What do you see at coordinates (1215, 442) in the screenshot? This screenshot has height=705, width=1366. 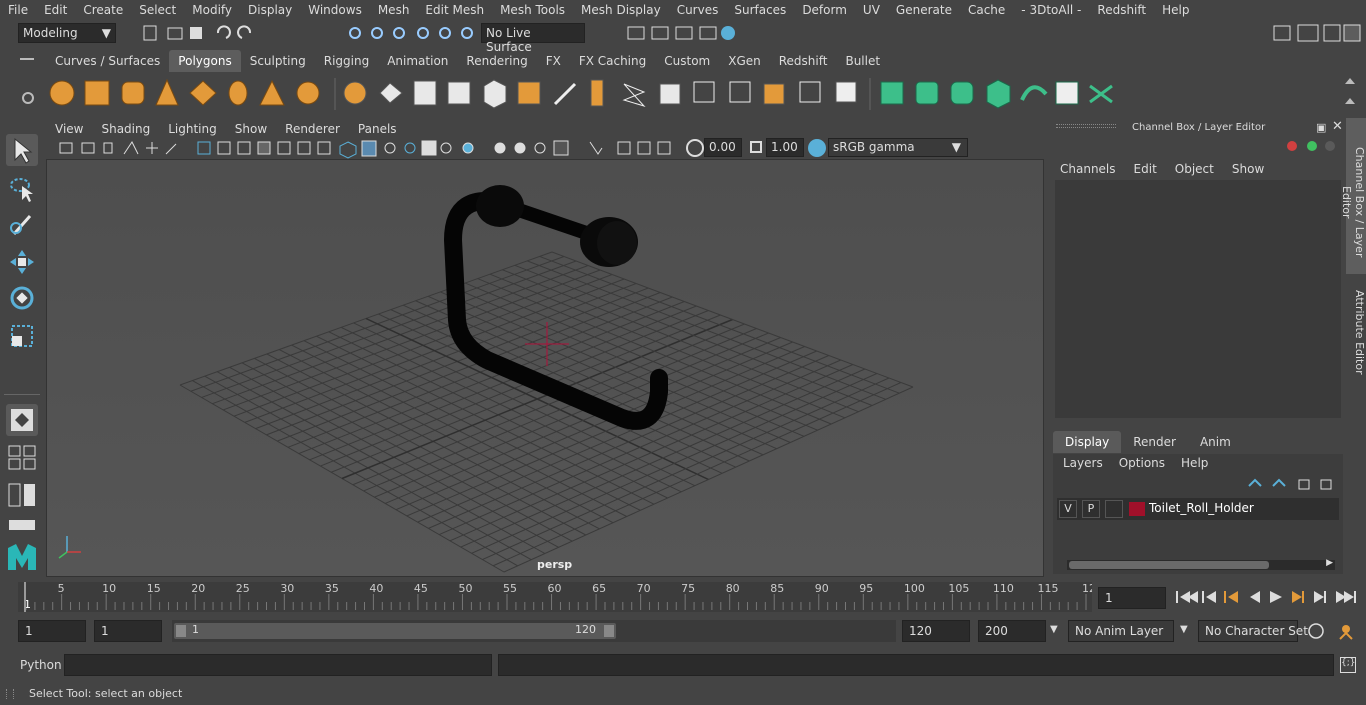 I see `layer-tab-anim: Anim` at bounding box center [1215, 442].